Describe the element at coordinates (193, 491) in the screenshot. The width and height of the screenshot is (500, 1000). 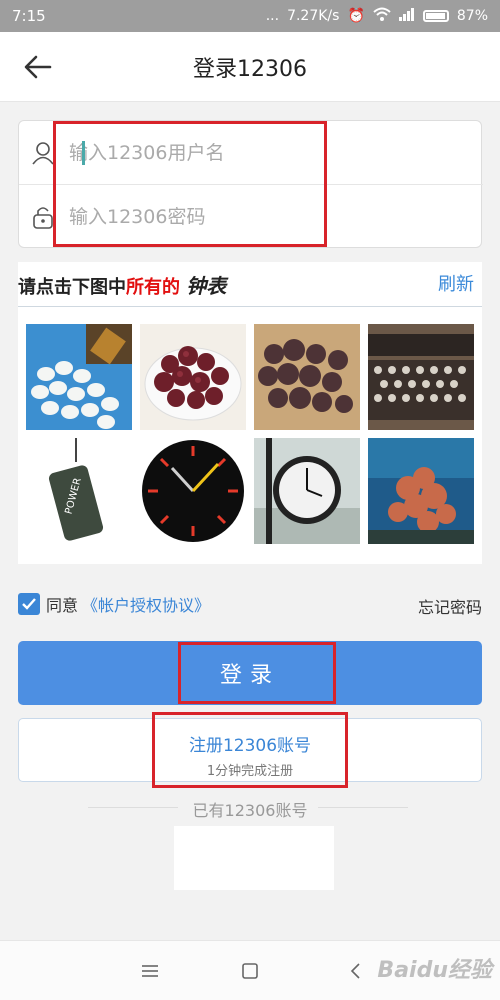
I see `captcha-tile-wall-clock` at that location.